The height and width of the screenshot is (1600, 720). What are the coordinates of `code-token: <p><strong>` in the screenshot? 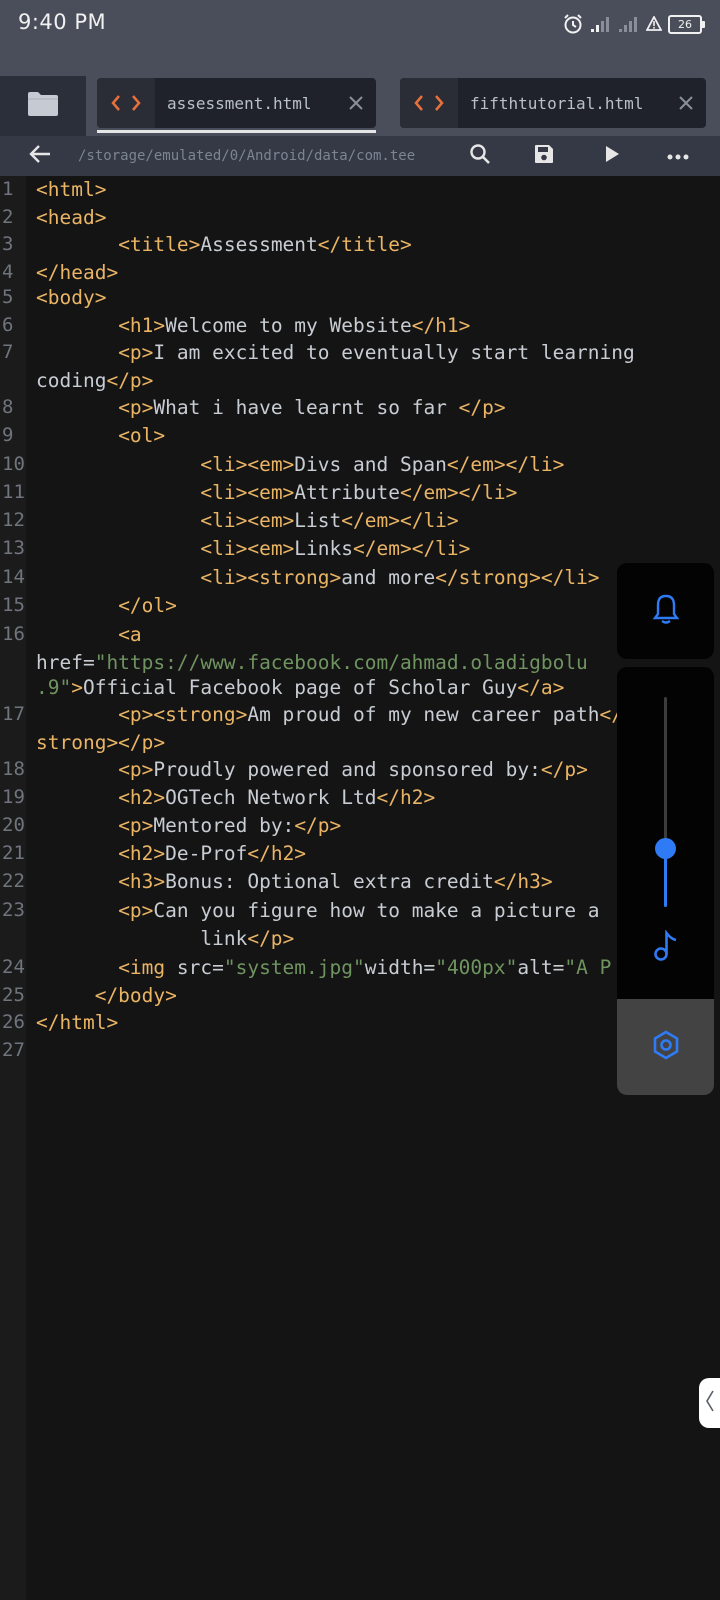 It's located at (183, 714).